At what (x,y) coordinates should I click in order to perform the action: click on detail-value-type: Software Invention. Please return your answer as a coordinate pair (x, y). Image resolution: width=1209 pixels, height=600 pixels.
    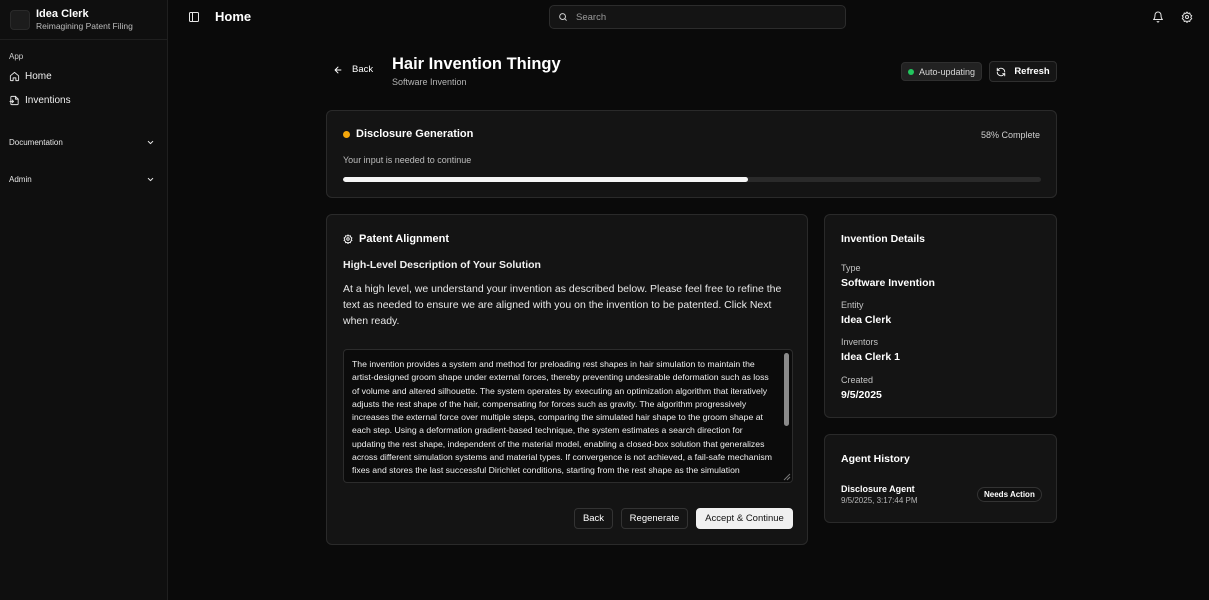
    Looking at the image, I should click on (888, 283).